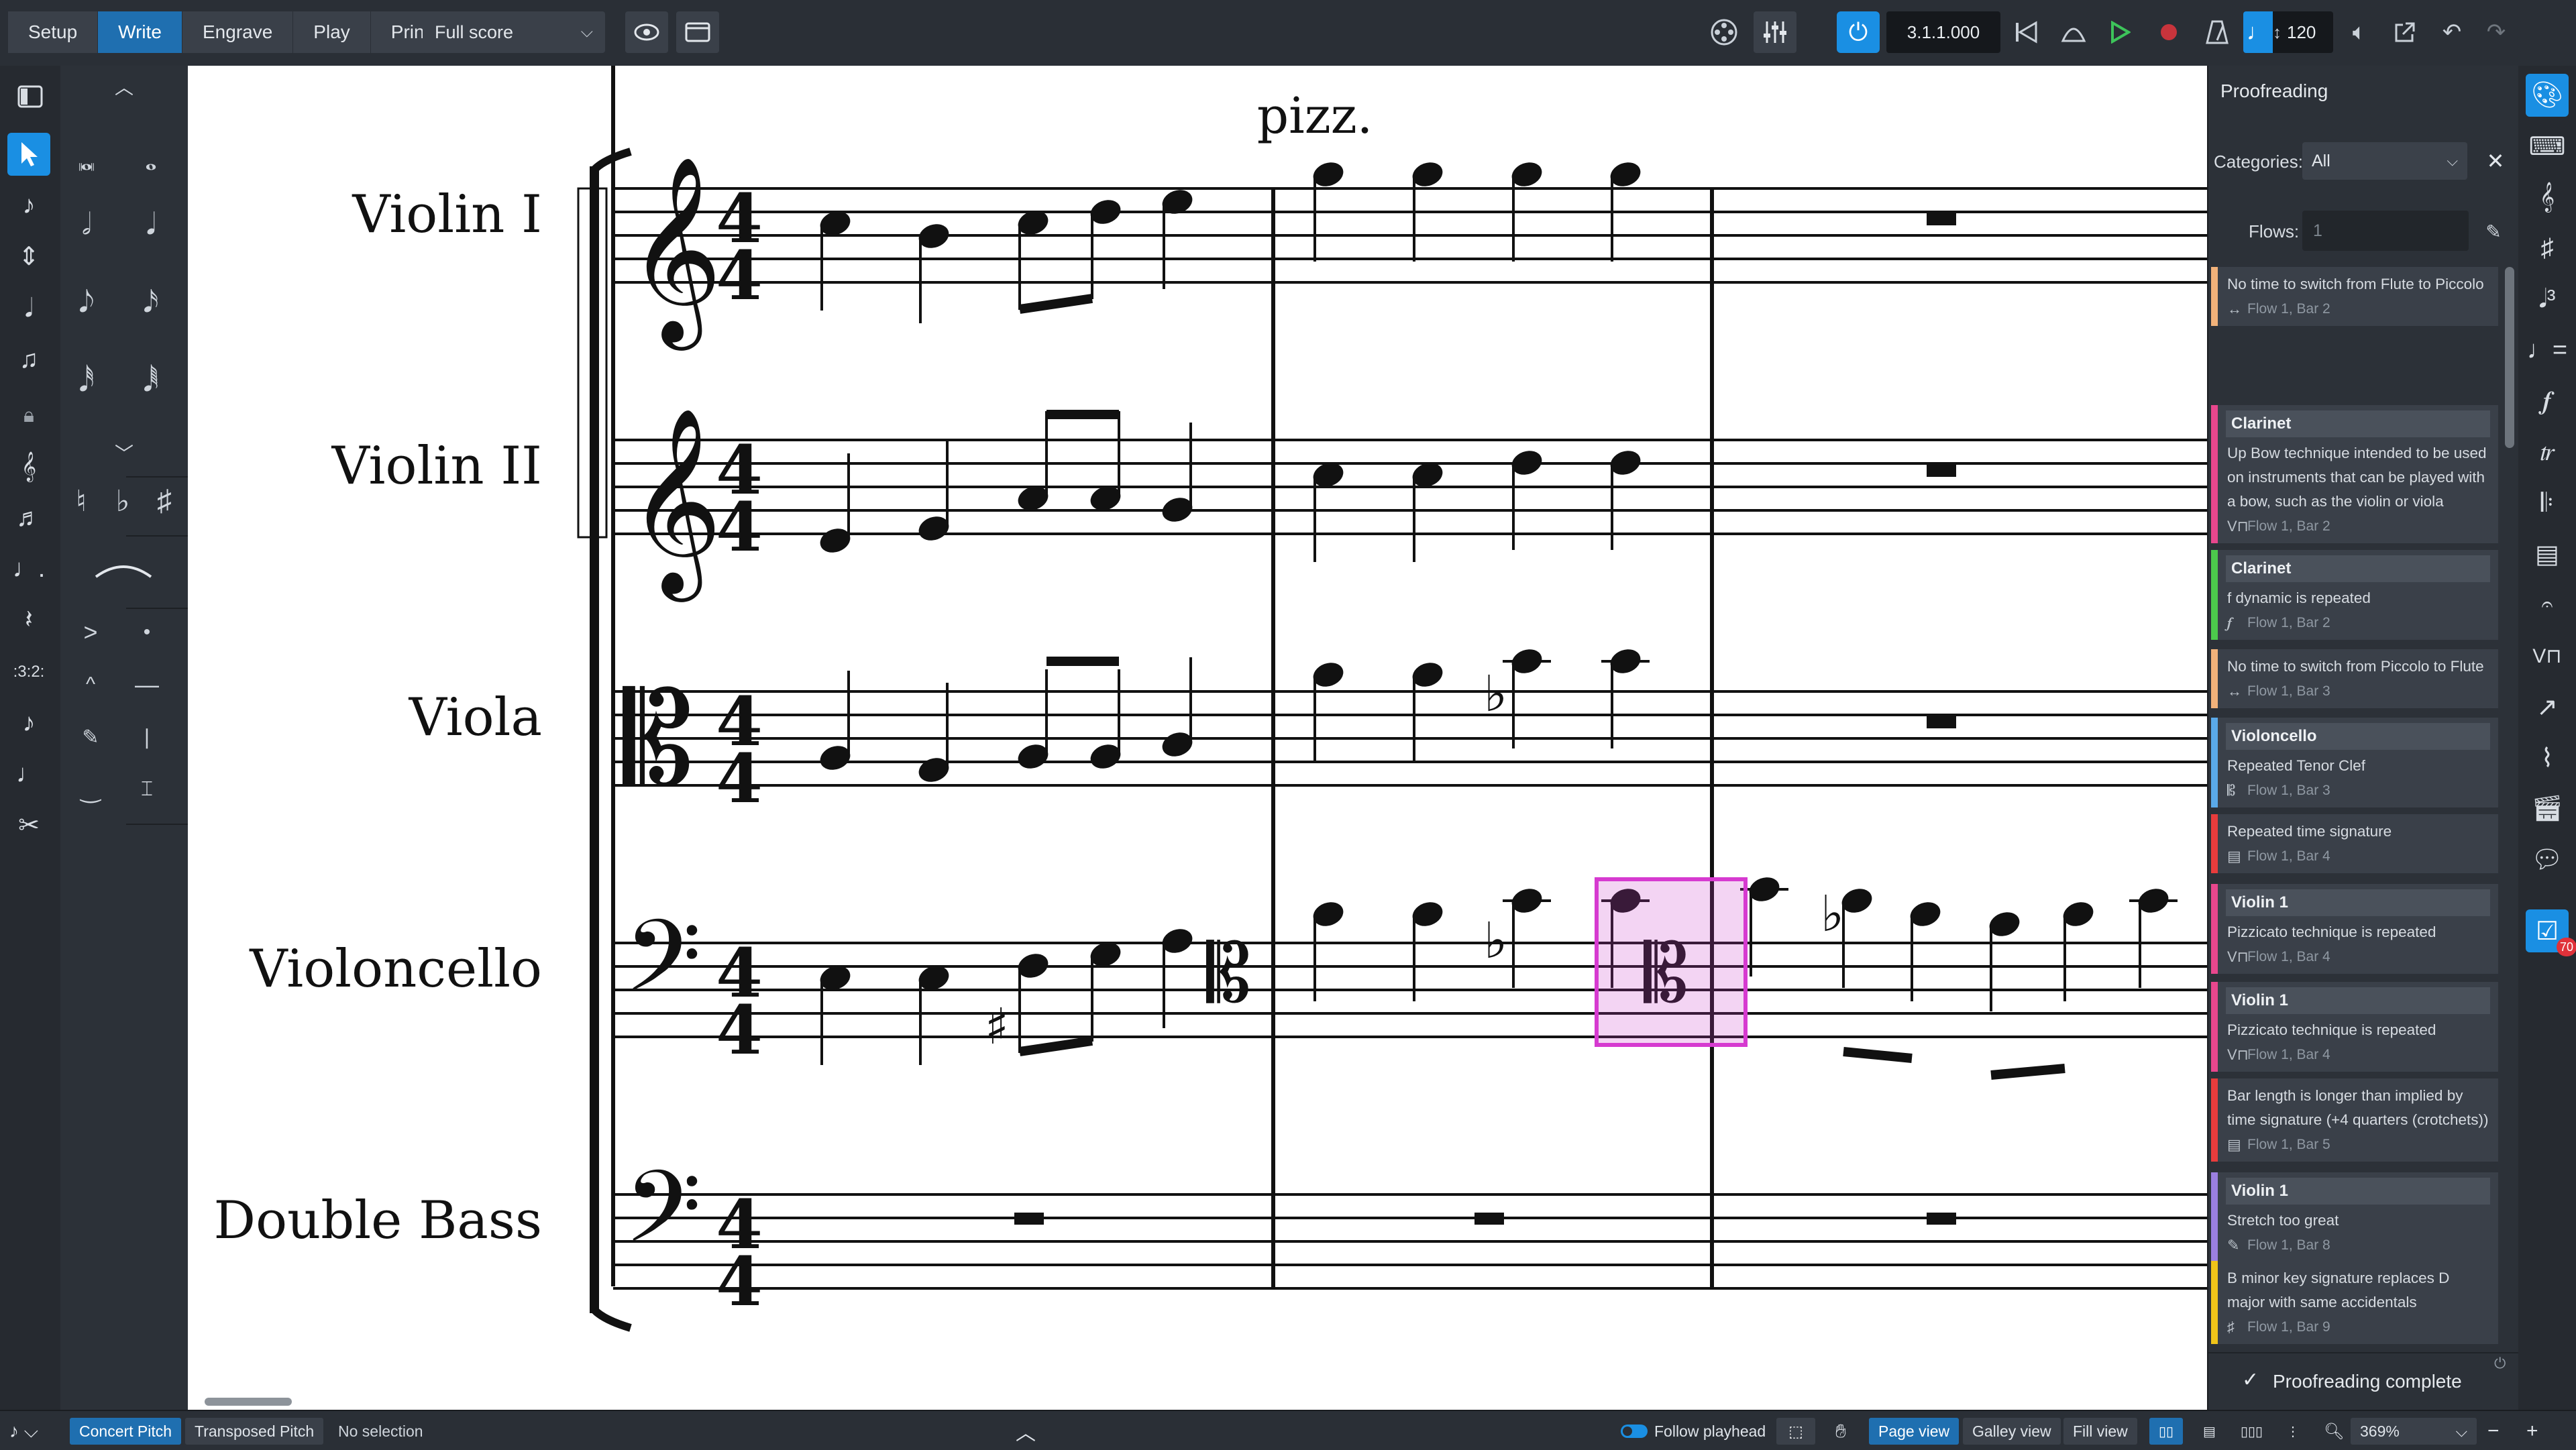  I want to click on dotted-note-icon: ♩., so click(28, 568).